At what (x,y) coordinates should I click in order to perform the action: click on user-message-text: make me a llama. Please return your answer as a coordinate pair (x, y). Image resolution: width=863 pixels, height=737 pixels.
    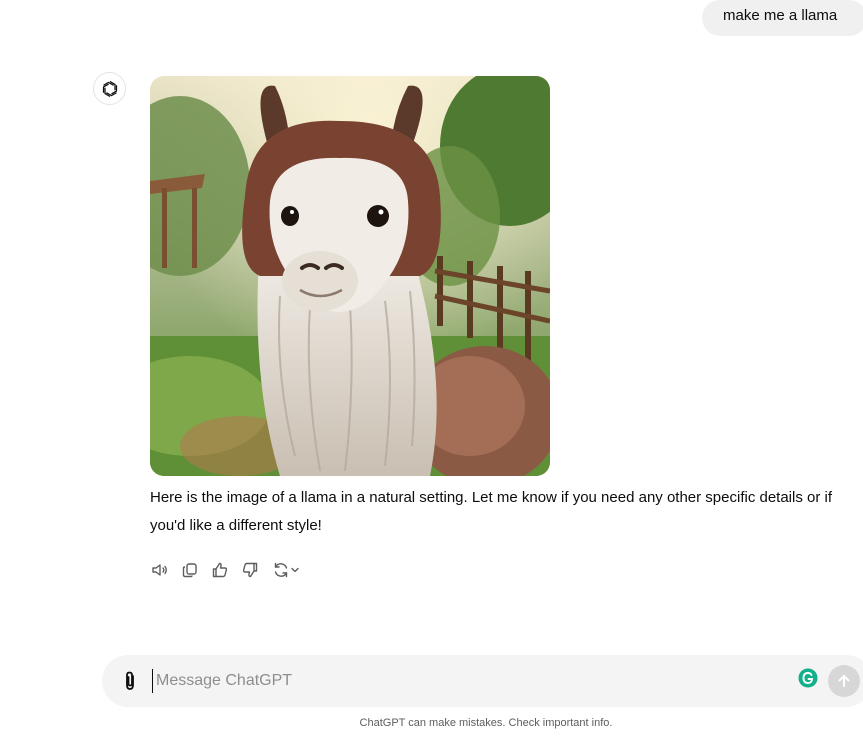
    Looking at the image, I should click on (780, 15).